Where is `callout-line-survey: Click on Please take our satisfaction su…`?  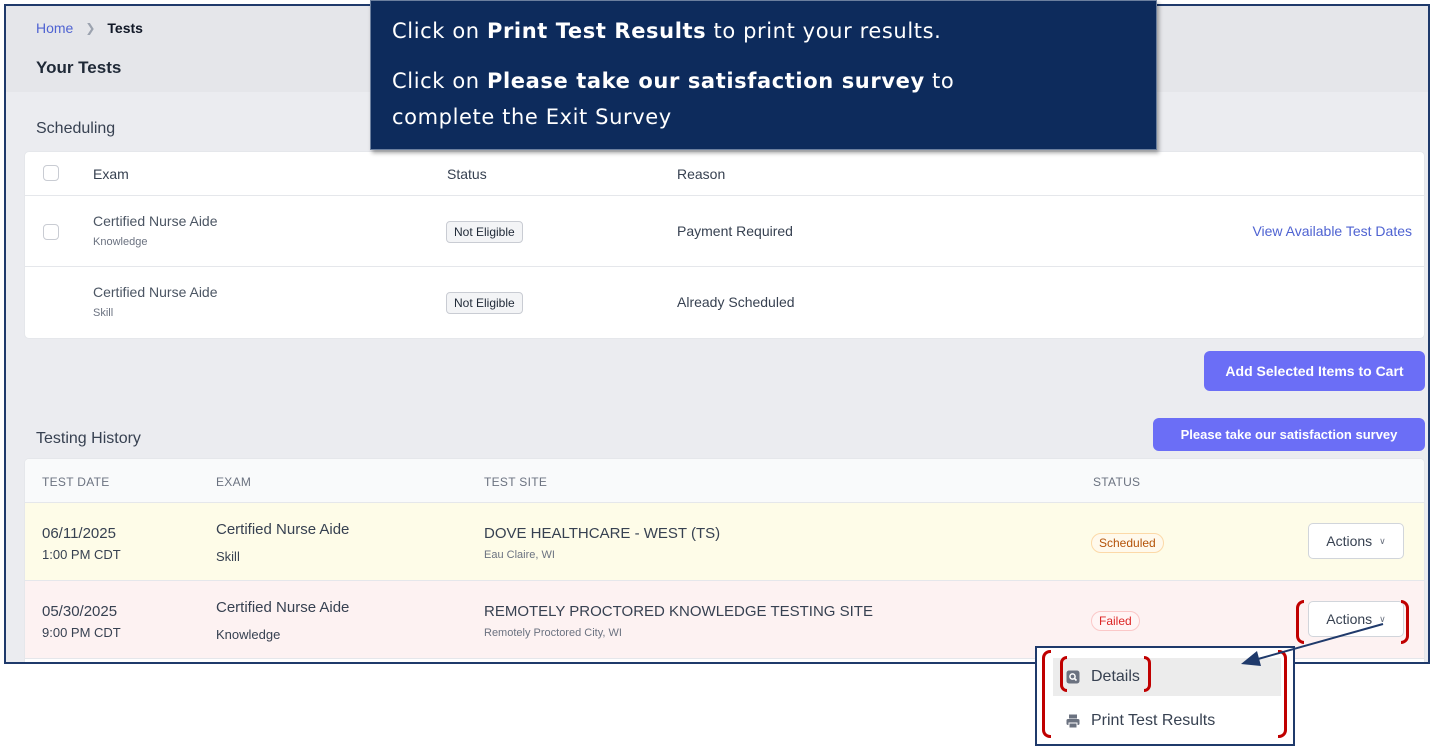 callout-line-survey: Click on Please take our satisfaction su… is located at coordinates (673, 81).